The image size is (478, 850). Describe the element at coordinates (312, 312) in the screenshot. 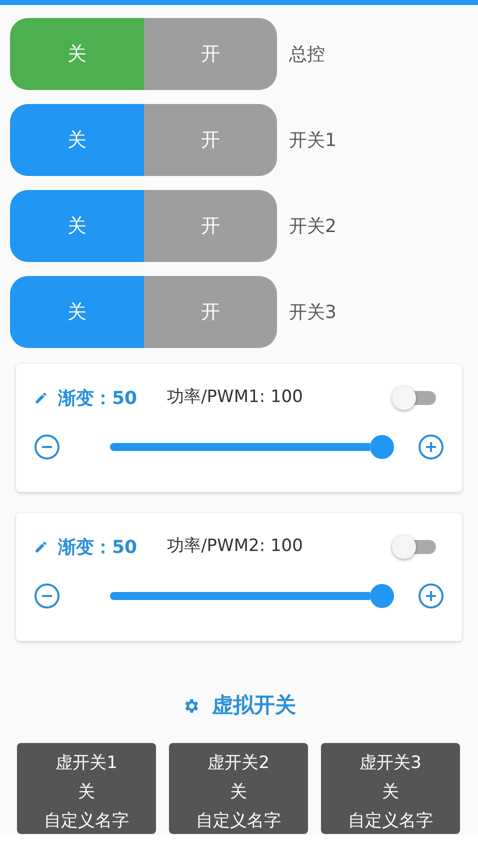

I see `switch-label: 开关3` at that location.